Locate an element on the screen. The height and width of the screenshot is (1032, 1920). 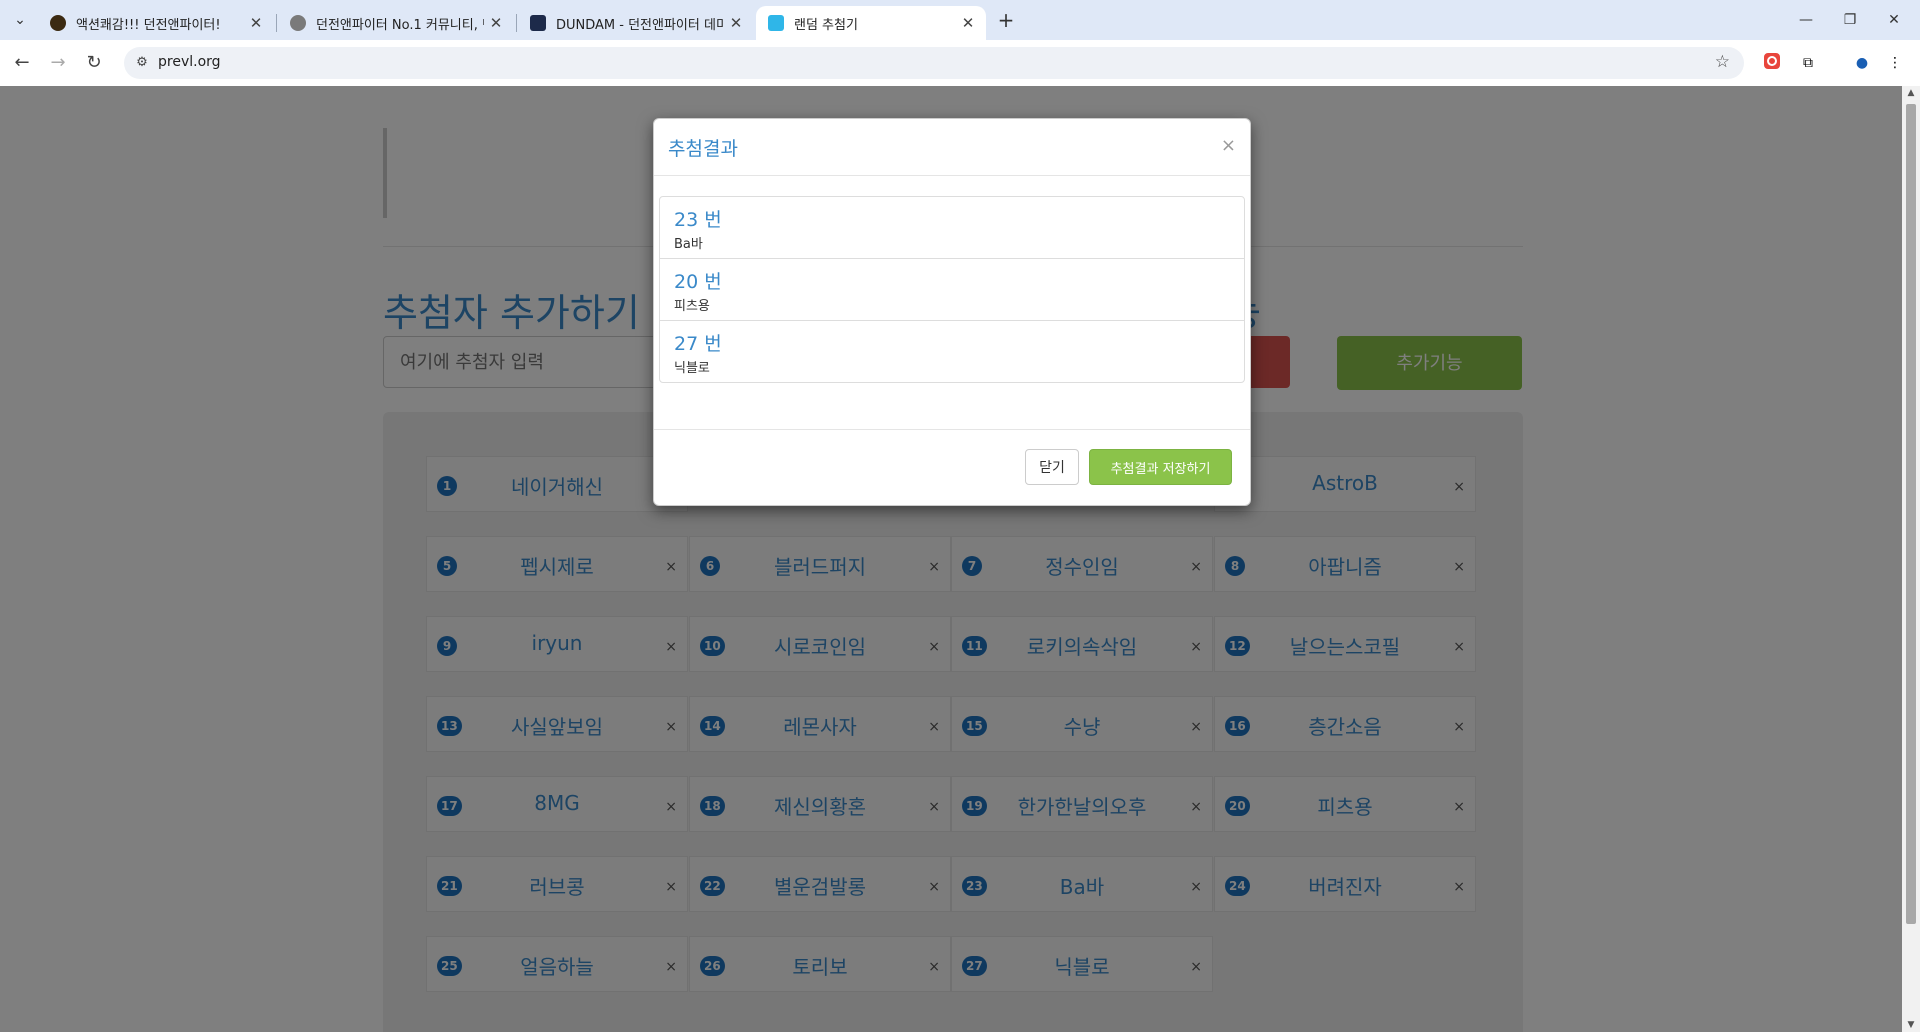
close-button: 닫기 is located at coordinates (1052, 467).